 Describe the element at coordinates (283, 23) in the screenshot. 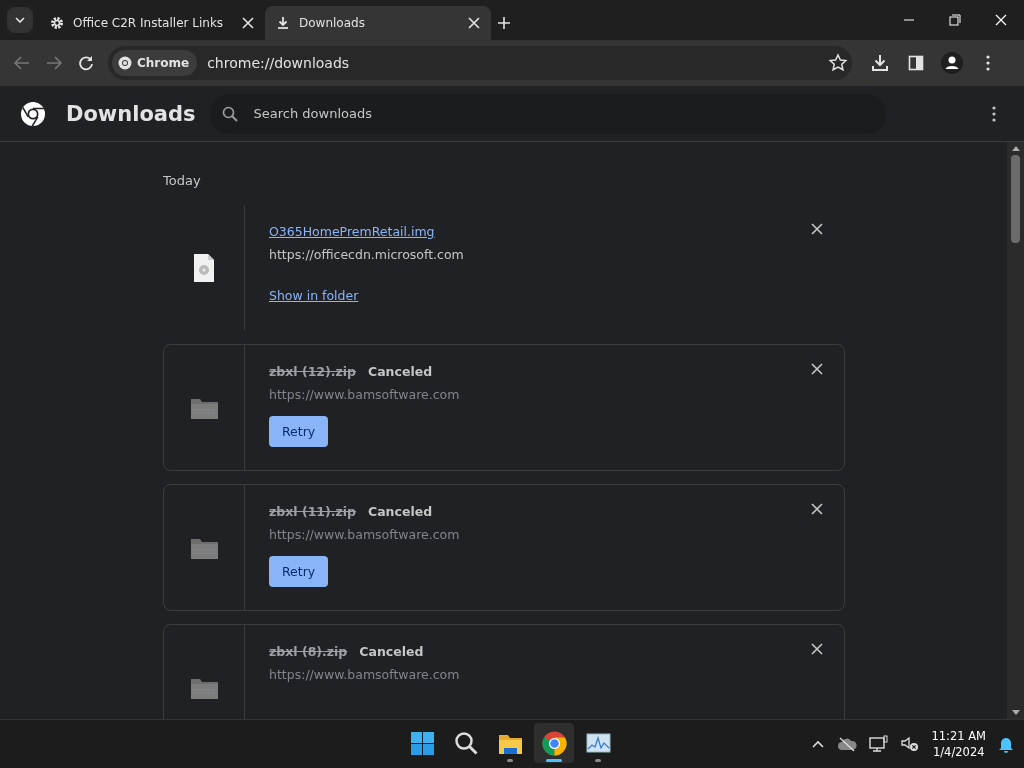

I see `download-icon` at that location.